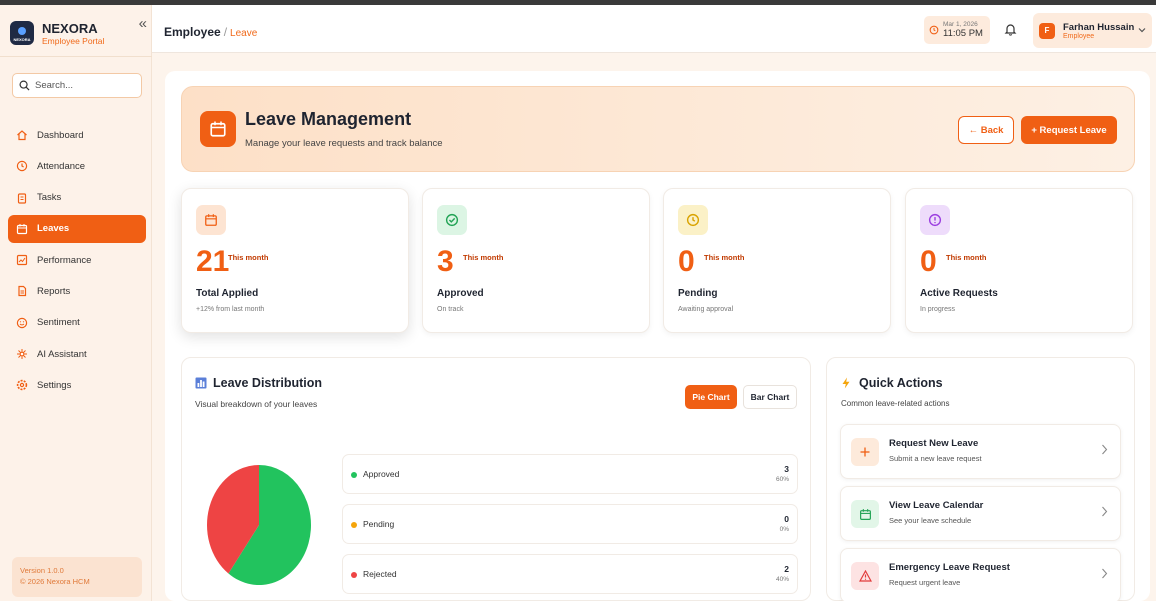  What do you see at coordinates (54, 385) in the screenshot?
I see `sidebar-item-label: Settings` at bounding box center [54, 385].